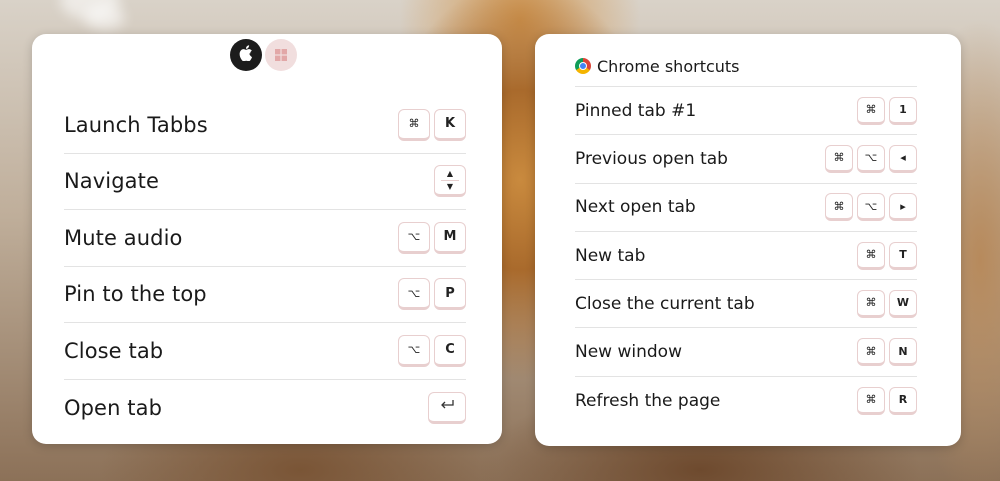  I want to click on shortcut-row-open-tab: Open tab, so click(265, 408).